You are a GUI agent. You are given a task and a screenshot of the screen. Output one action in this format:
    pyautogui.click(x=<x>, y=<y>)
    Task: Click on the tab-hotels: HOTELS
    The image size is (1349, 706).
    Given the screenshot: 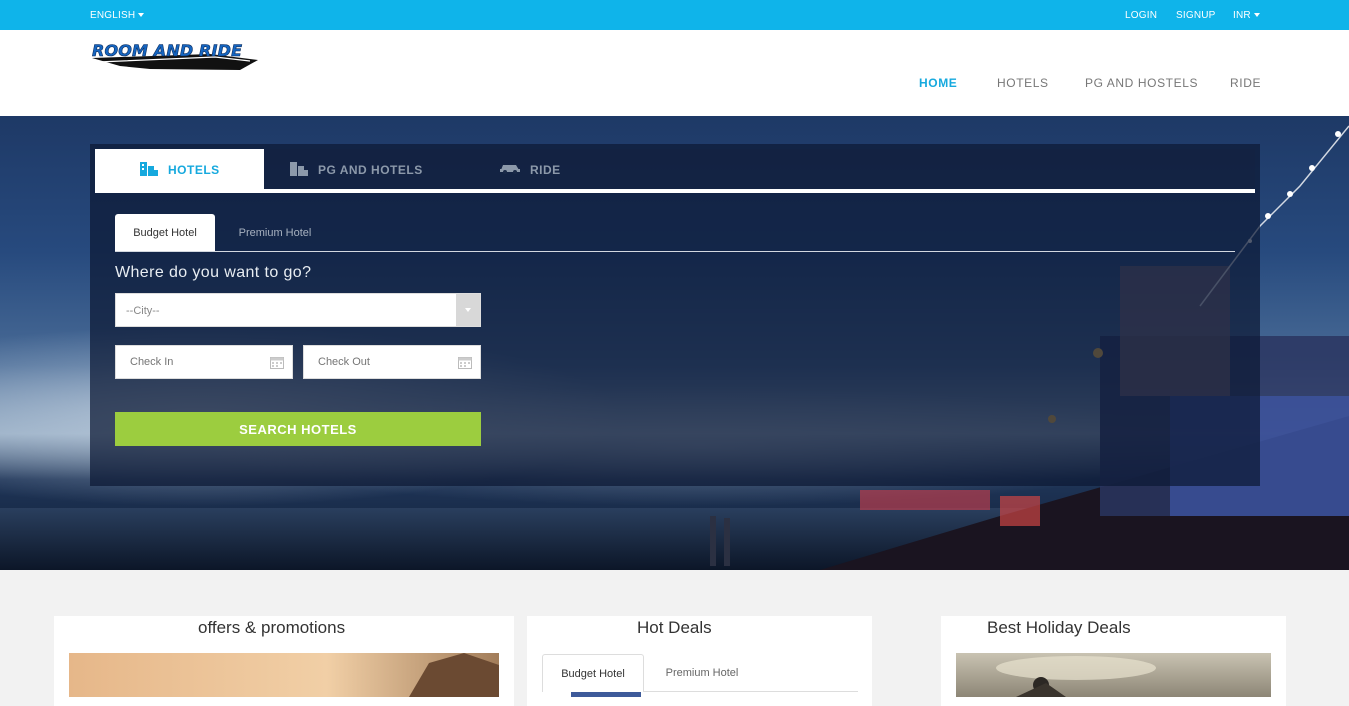 What is the action you would take?
    pyautogui.click(x=179, y=169)
    